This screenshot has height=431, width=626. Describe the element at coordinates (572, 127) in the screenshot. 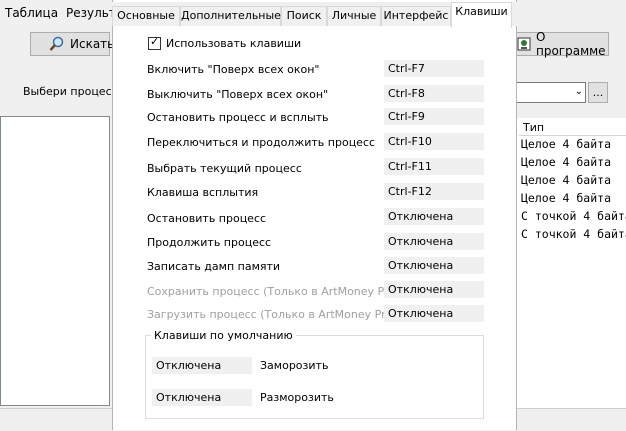

I see `column-header-type: Тип` at that location.